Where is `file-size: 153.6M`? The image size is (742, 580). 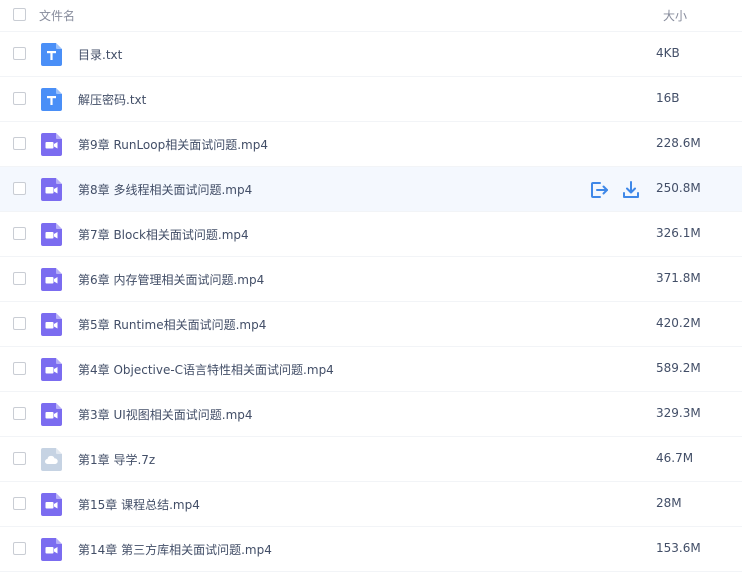
file-size: 153.6M is located at coordinates (678, 548).